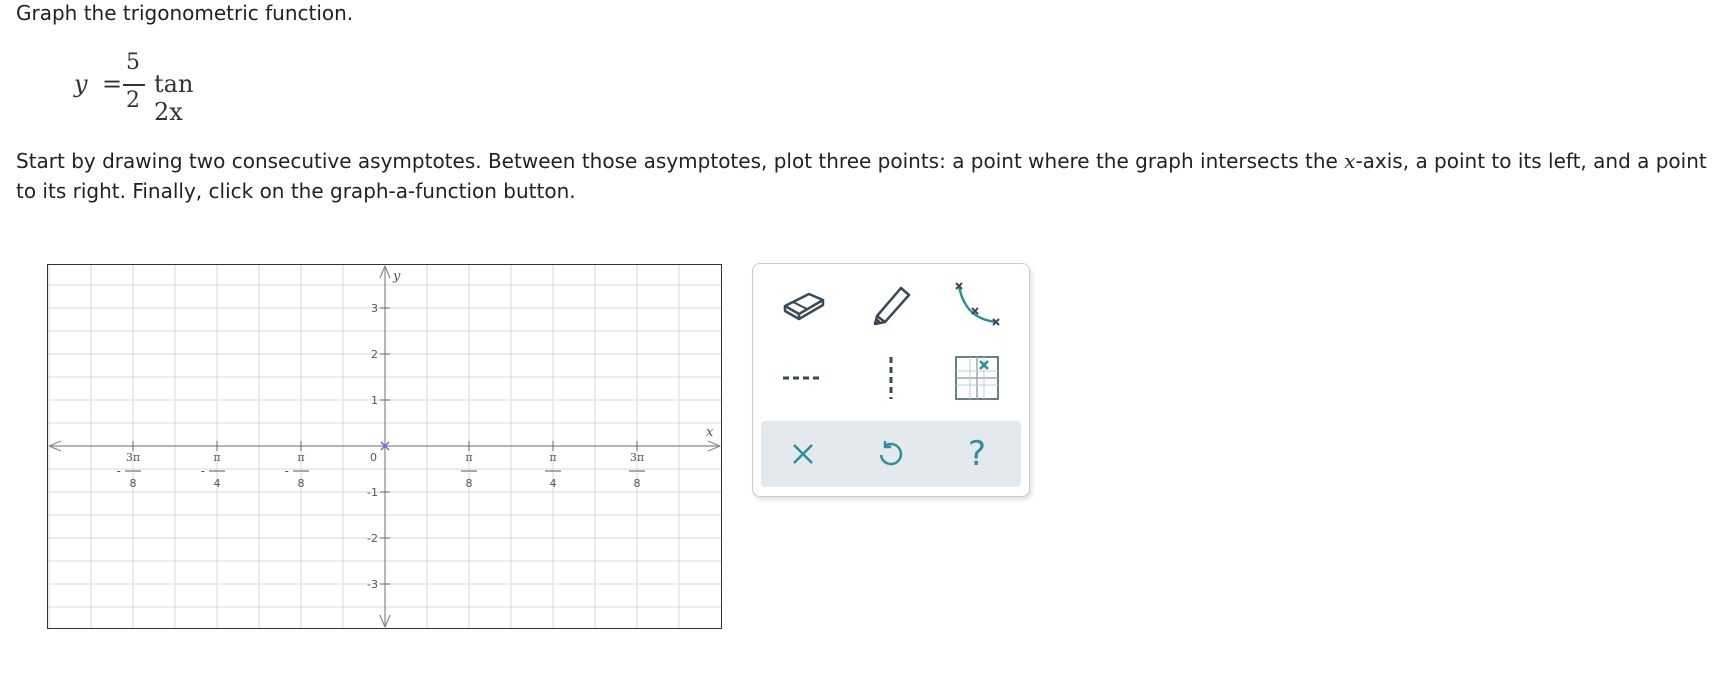  What do you see at coordinates (112, 84) in the screenshot?
I see `equation-equals: =` at bounding box center [112, 84].